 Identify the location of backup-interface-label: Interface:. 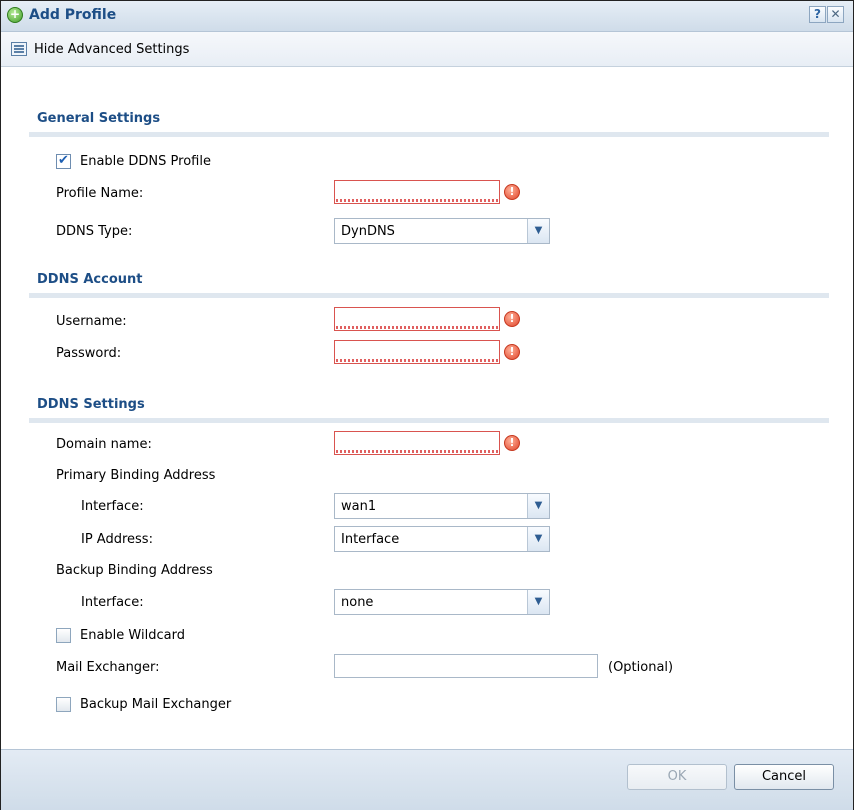
(112, 602).